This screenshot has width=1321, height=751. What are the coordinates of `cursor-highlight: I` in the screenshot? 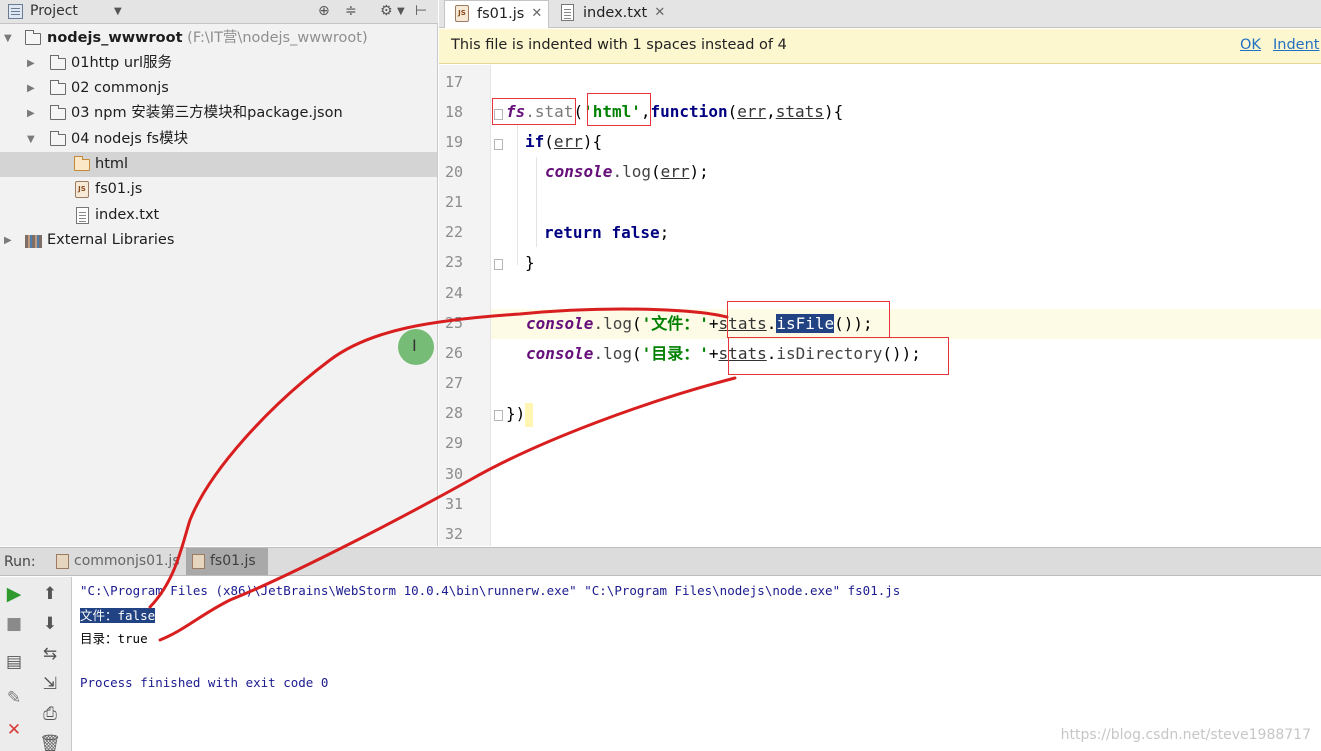 It's located at (416, 347).